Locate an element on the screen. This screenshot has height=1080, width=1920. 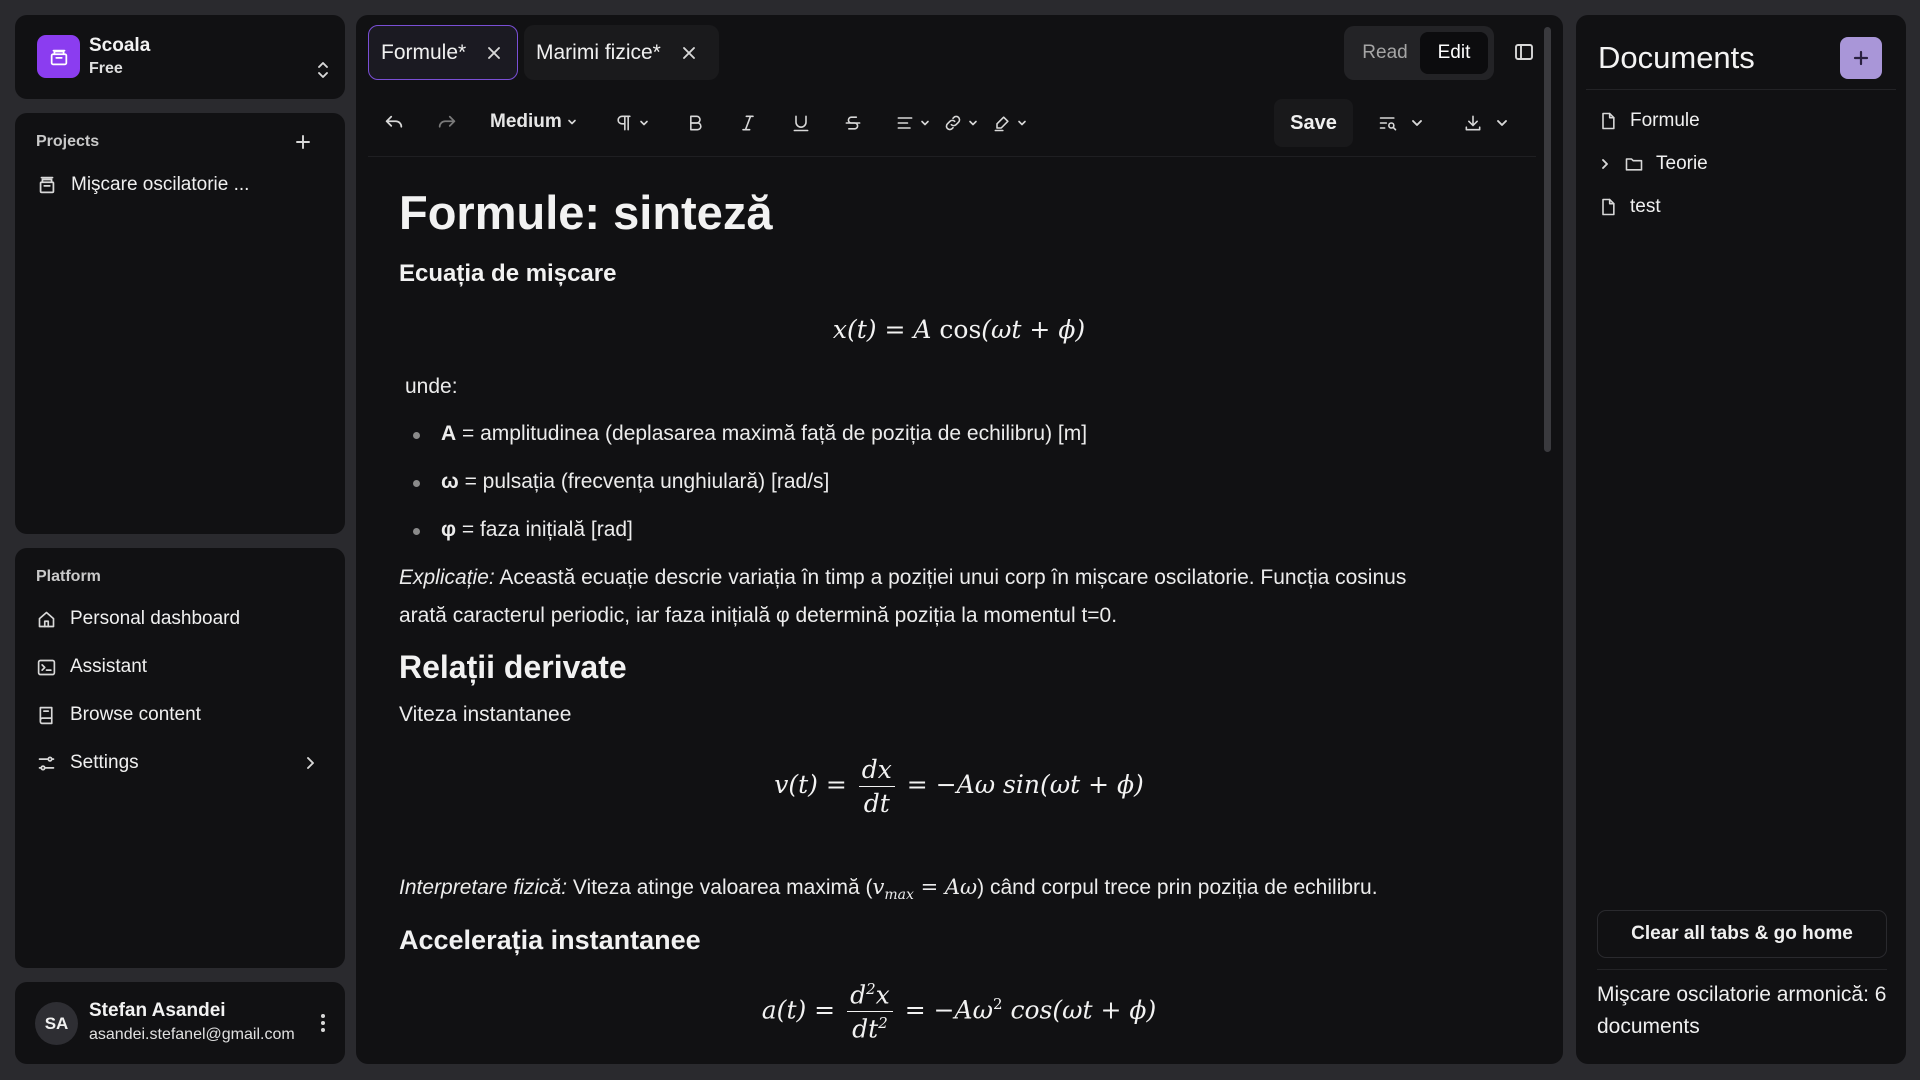
terminal-icon is located at coordinates (53, 667).